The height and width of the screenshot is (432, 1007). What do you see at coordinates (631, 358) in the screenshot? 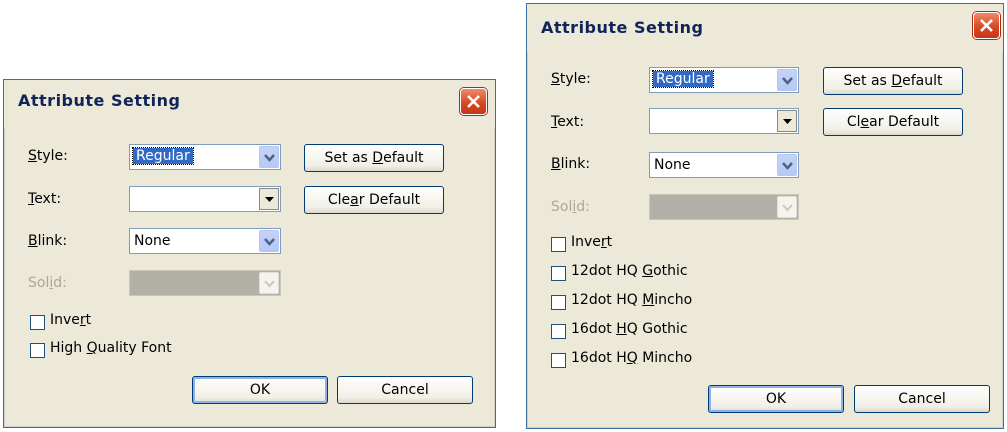
I see `16dot-hq-mincho-label: 16dot HQ Mincho` at bounding box center [631, 358].